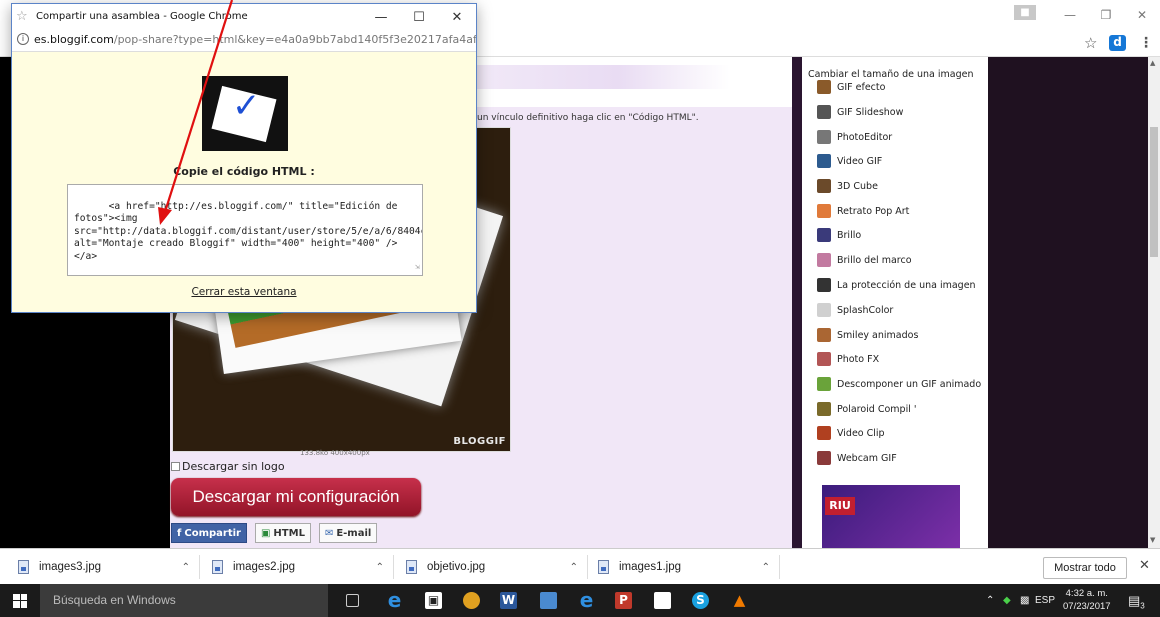 Image resolution: width=1160 pixels, height=617 pixels. I want to click on sidebar-item: SplashColor, so click(855, 310).